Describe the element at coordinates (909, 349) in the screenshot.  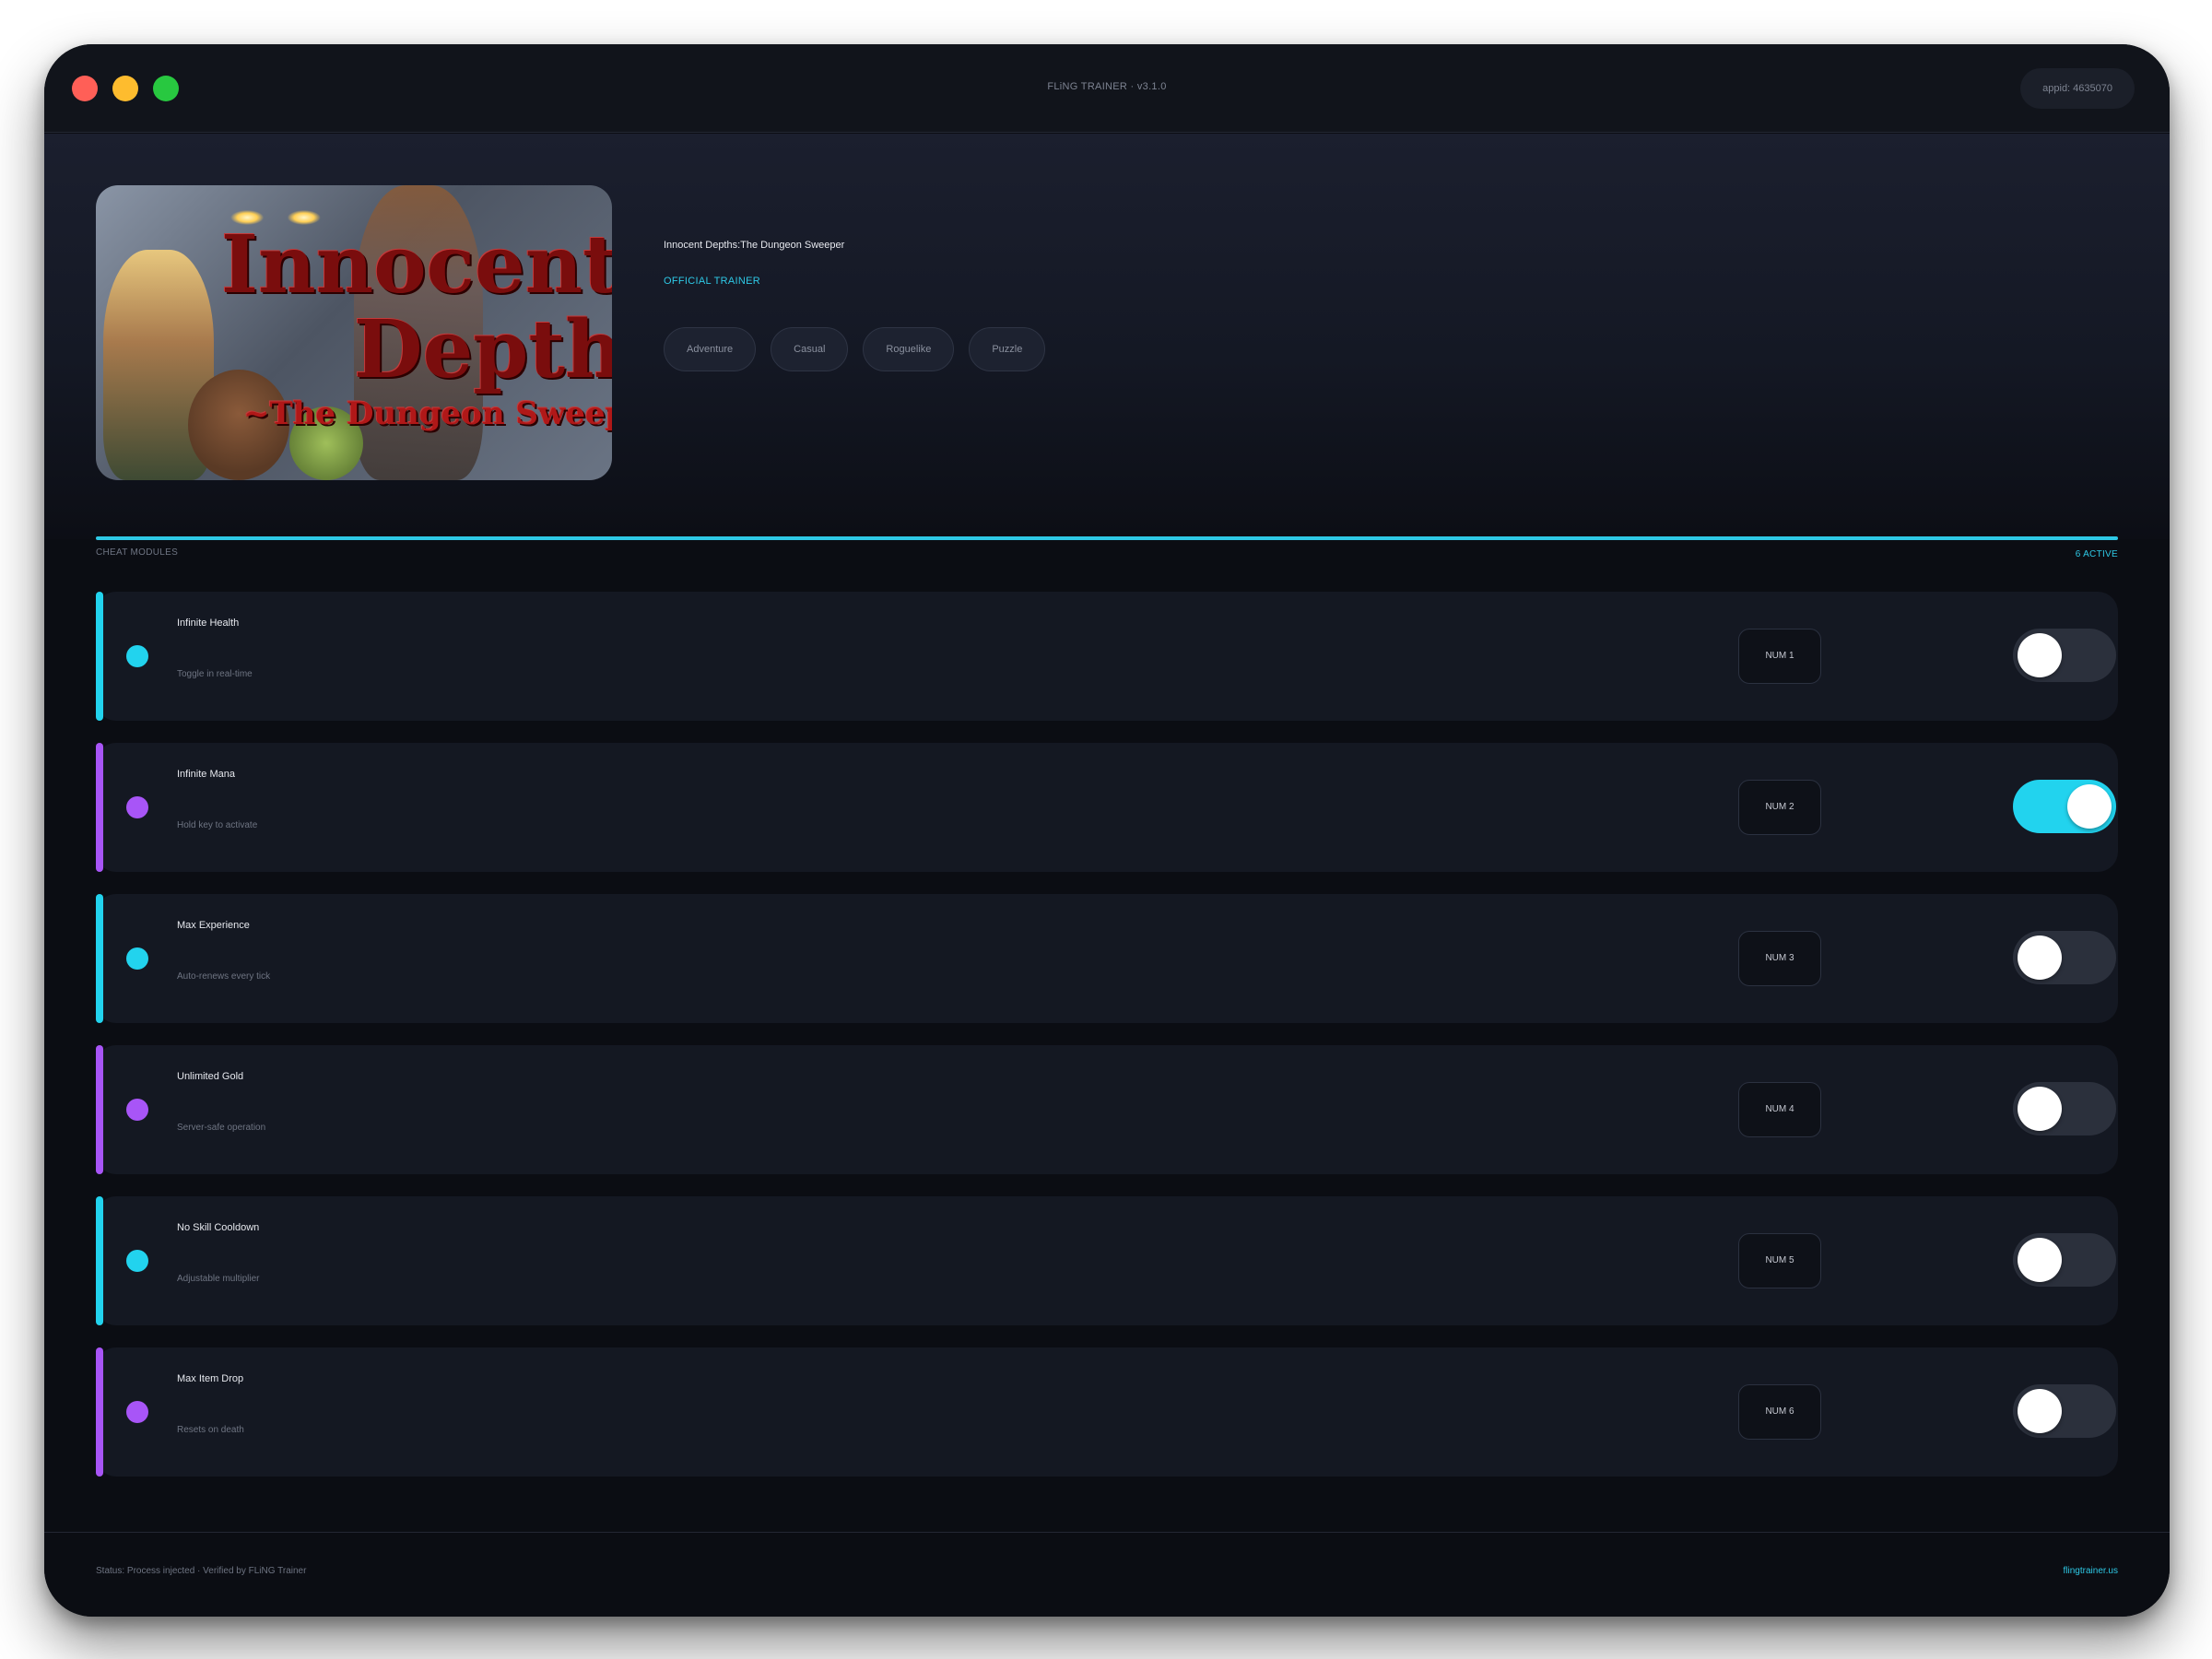
I see `tag-roguelike: Roguelike` at that location.